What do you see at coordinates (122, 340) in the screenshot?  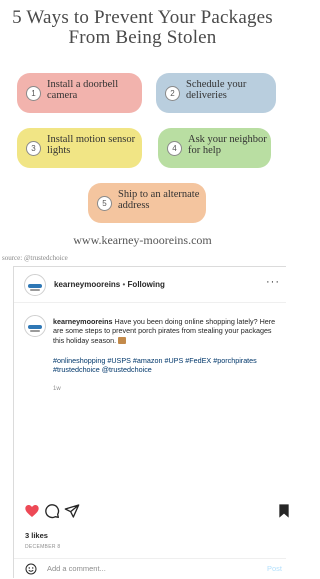 I see `package-emoji-icon` at bounding box center [122, 340].